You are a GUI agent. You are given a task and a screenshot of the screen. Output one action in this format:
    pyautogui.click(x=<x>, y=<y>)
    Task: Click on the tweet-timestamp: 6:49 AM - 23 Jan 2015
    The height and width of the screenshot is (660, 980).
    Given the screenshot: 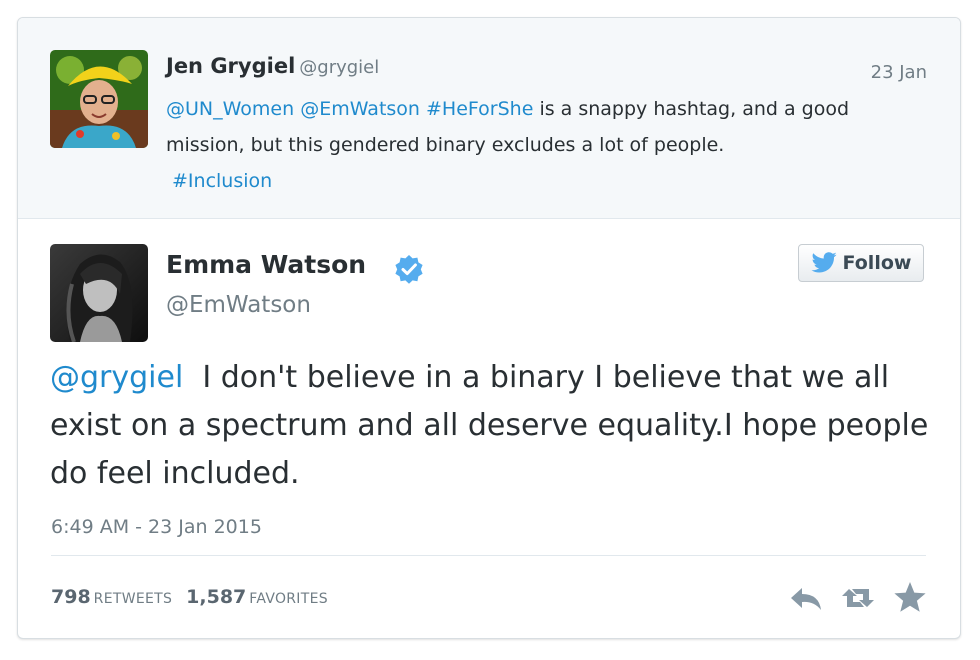 What is the action you would take?
    pyautogui.click(x=156, y=527)
    